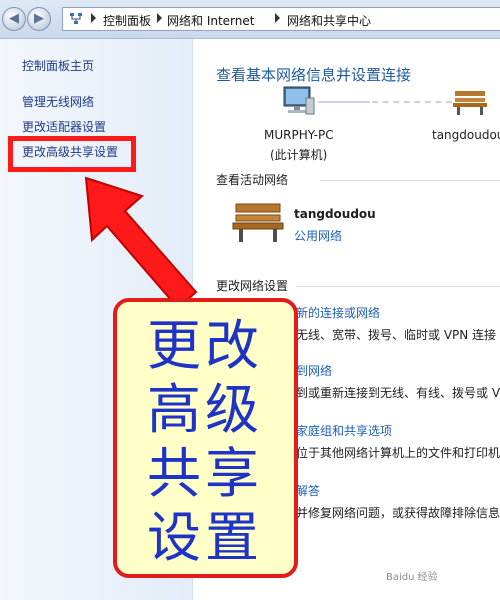  I want to click on breadcrumb-control-panel: 控制面板, so click(127, 20).